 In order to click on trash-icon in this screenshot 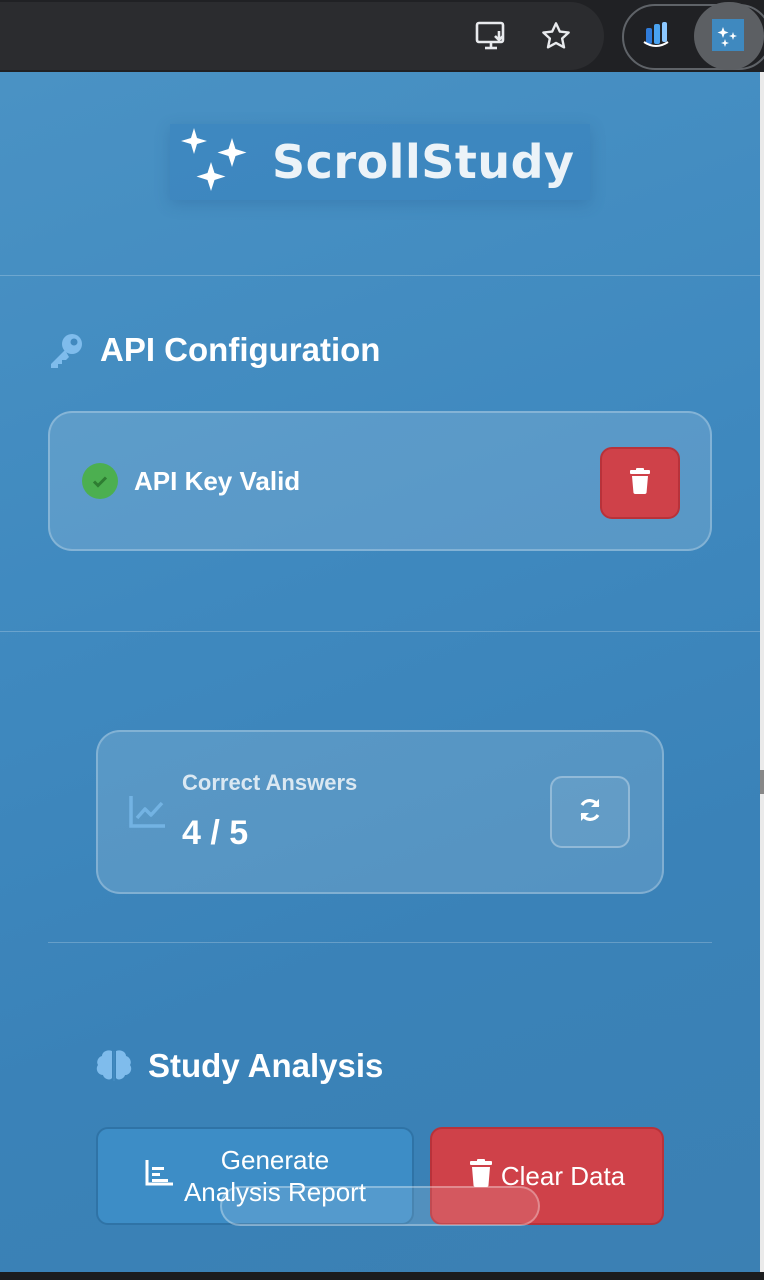, I will do `click(640, 483)`.